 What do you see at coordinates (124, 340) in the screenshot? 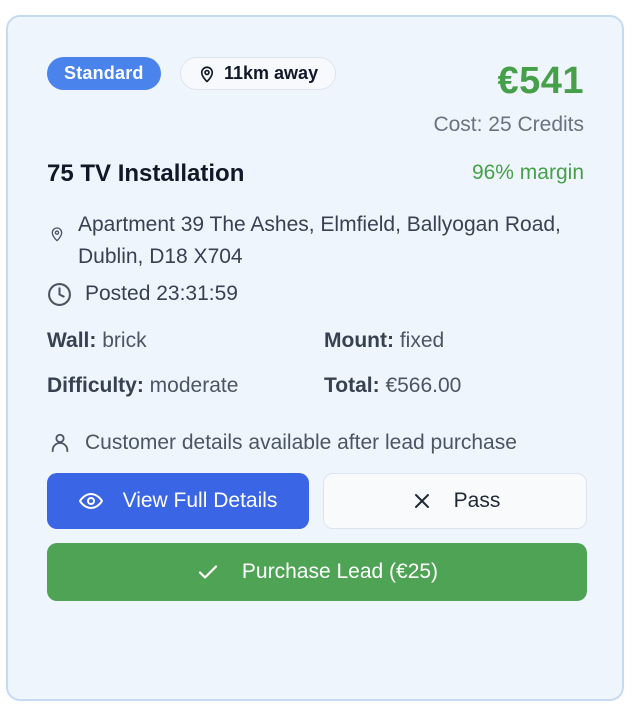
I see `spec-wall-value: brick` at bounding box center [124, 340].